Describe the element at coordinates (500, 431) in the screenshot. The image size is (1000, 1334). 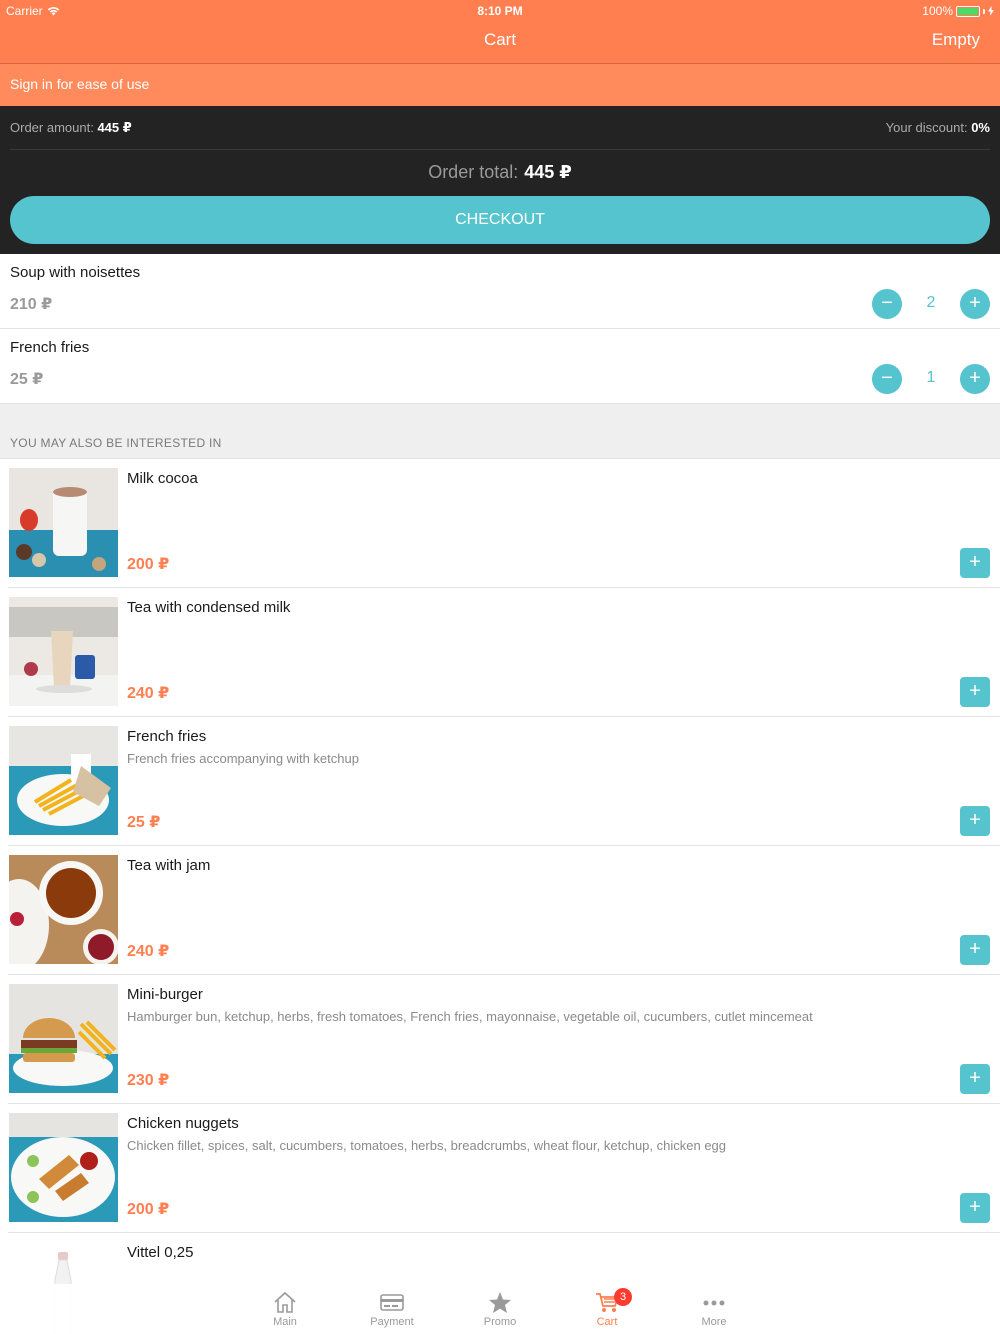
I see `suggestions-header: YOU MAY ALSO BE INTERESTED IN` at that location.